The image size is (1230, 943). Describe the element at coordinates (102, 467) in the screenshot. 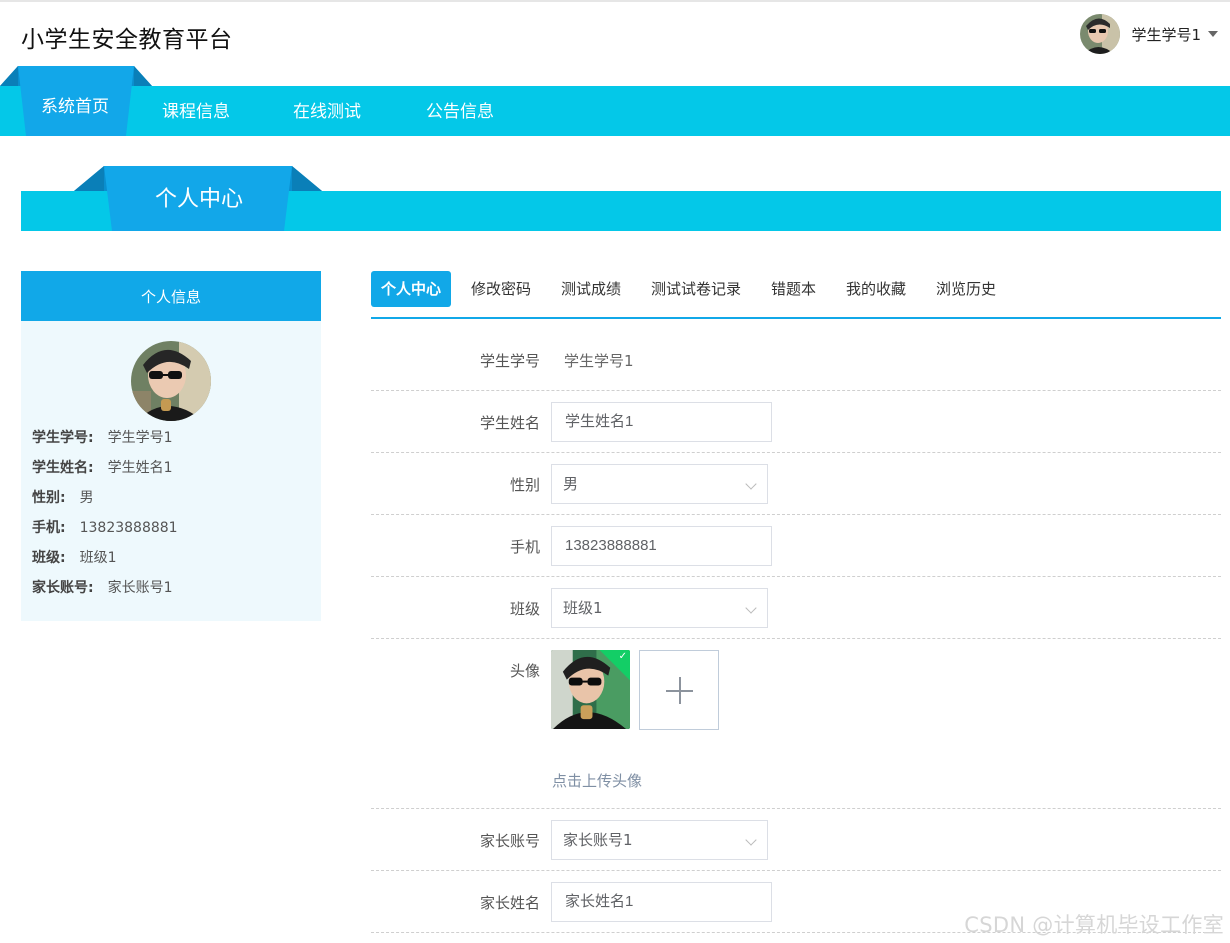

I see `profile-row-student-name: 学生姓名: 学生姓名1` at that location.